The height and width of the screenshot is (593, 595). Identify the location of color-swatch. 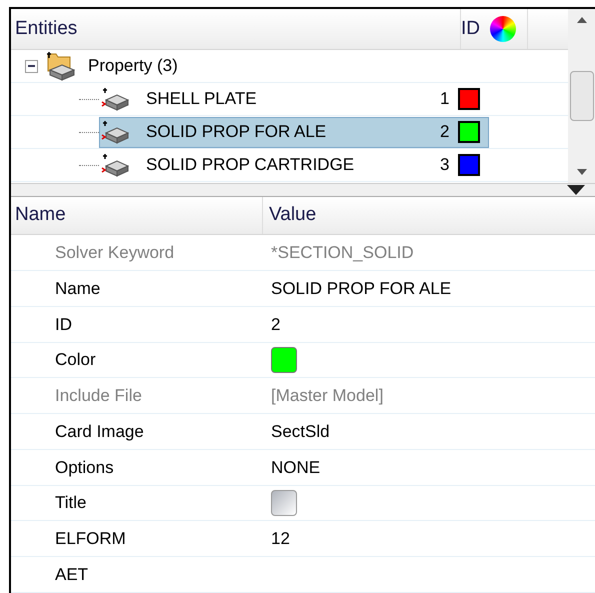
(284, 360).